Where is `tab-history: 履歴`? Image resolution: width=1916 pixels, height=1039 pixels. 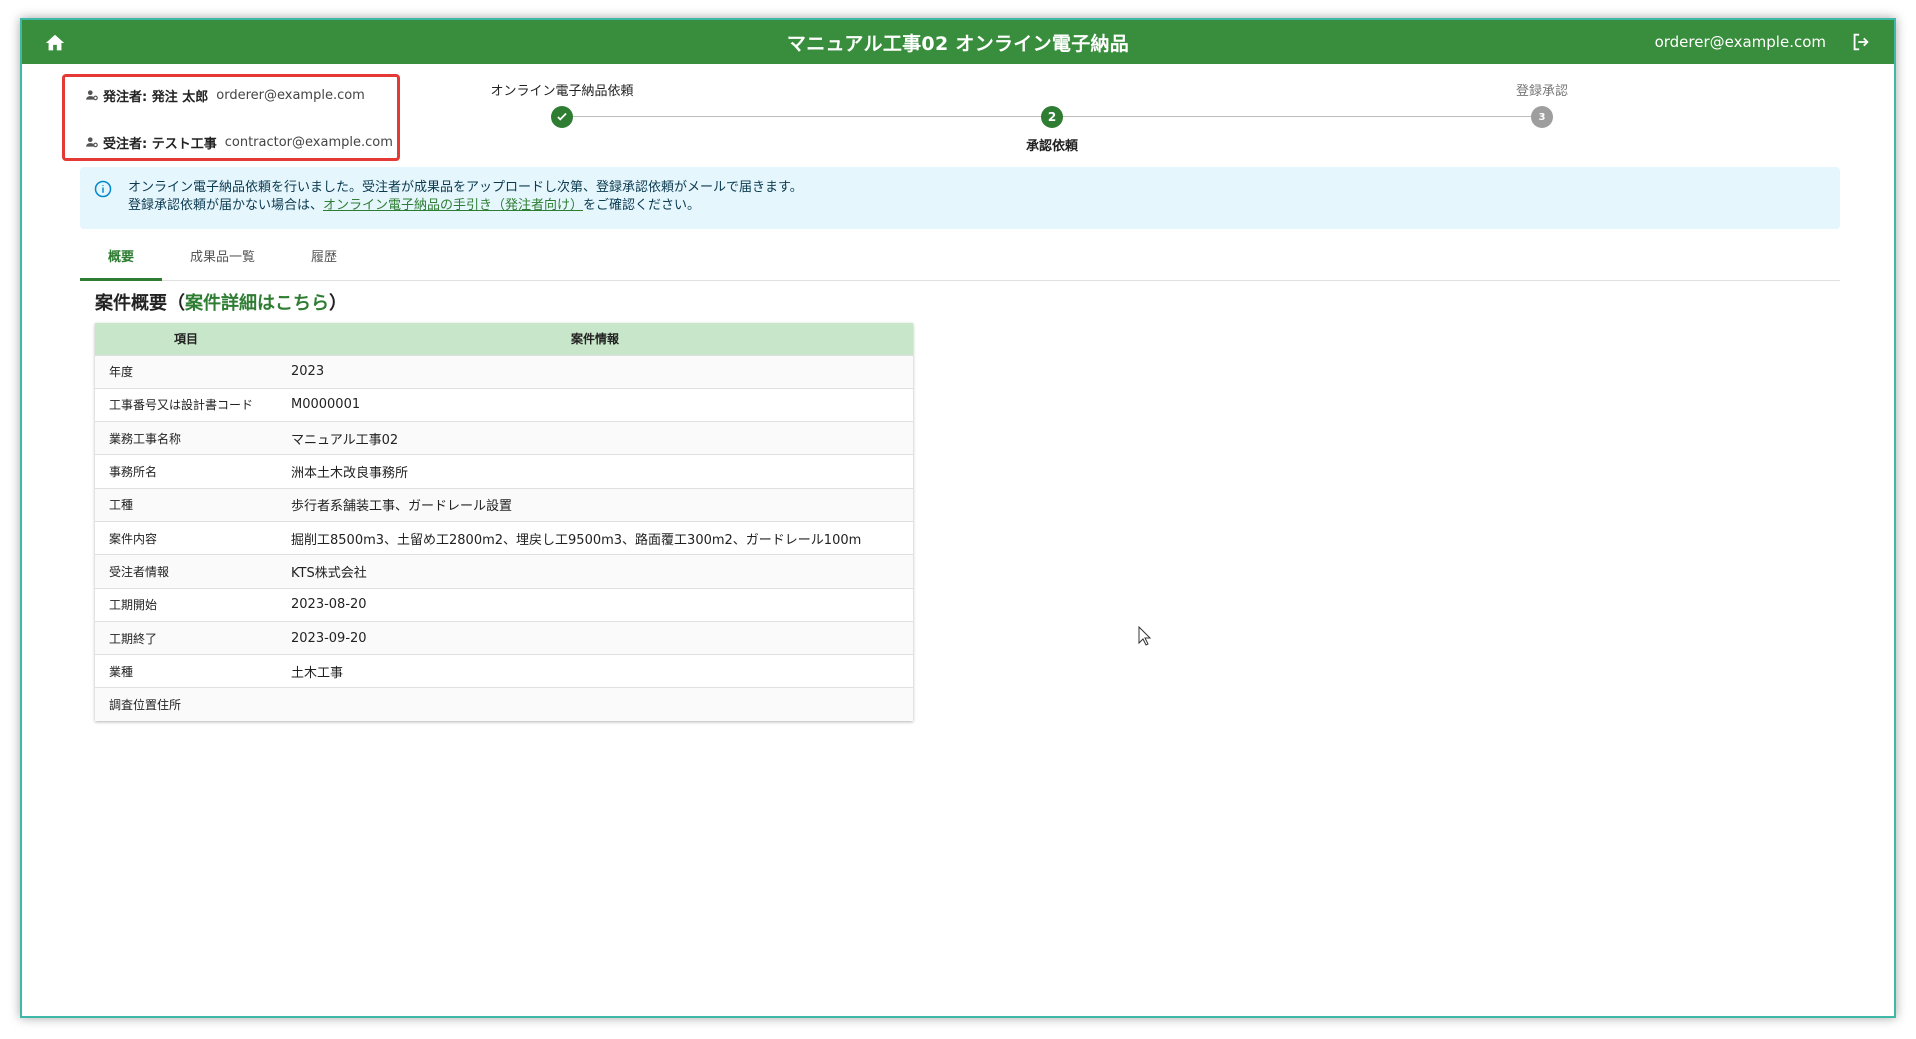
tab-history: 履歴 is located at coordinates (324, 259).